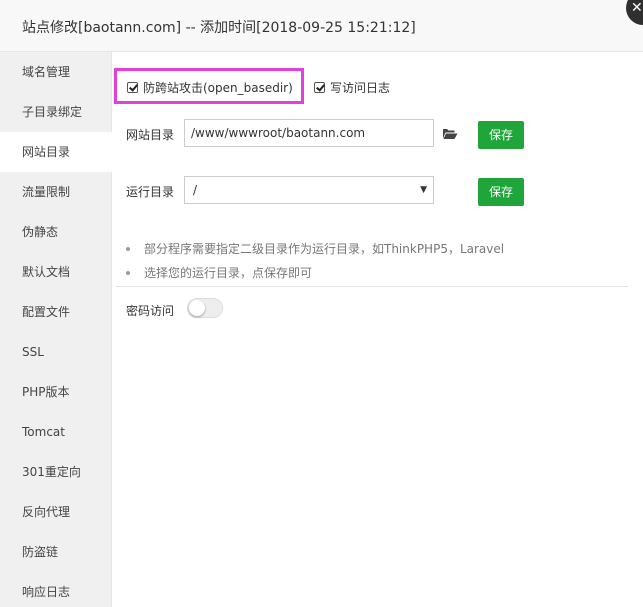 The width and height of the screenshot is (643, 607). I want to click on tip-item: 部分程序需要指定二级目录作为运行目录，如ThinkPHP5，Laravel, so click(315, 253).